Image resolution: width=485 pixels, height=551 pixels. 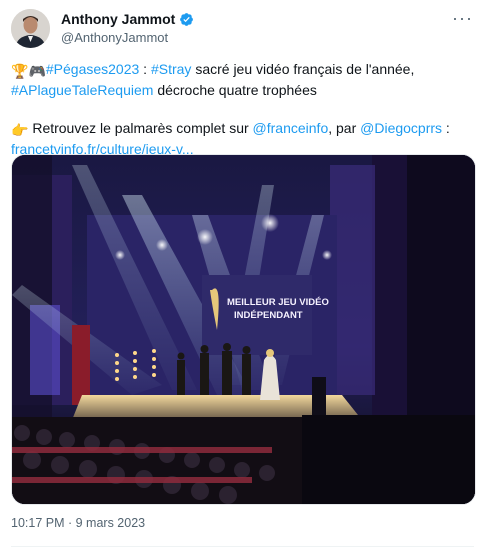 I want to click on tweet-timestamp: 10:17 PM · 9 mars 2023, so click(x=78, y=523).